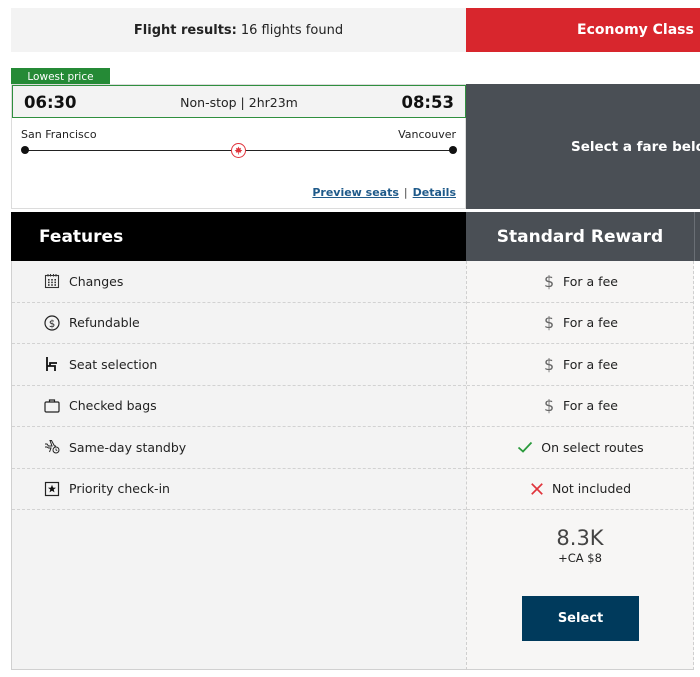 This screenshot has height=677, width=700. I want to click on fare-cell-same-day-standby: On select routes, so click(580, 448).